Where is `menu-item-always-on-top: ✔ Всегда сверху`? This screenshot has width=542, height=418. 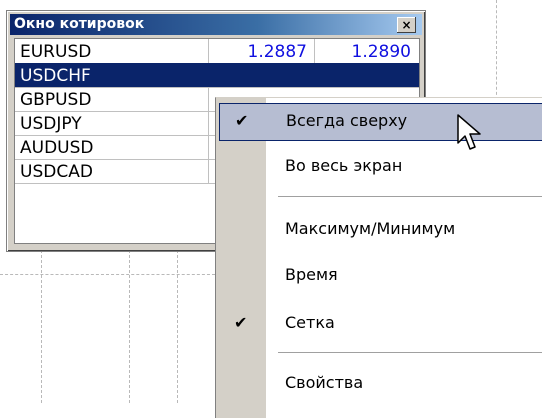
menu-item-always-on-top: ✔ Всегда сверху is located at coordinates (380, 122).